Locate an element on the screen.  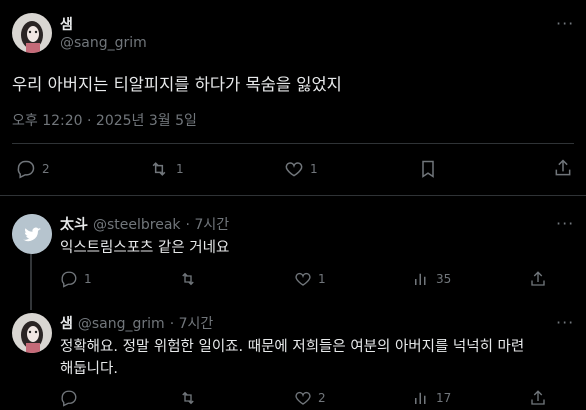
reply-handle: @steelbreak is located at coordinates (137, 225).